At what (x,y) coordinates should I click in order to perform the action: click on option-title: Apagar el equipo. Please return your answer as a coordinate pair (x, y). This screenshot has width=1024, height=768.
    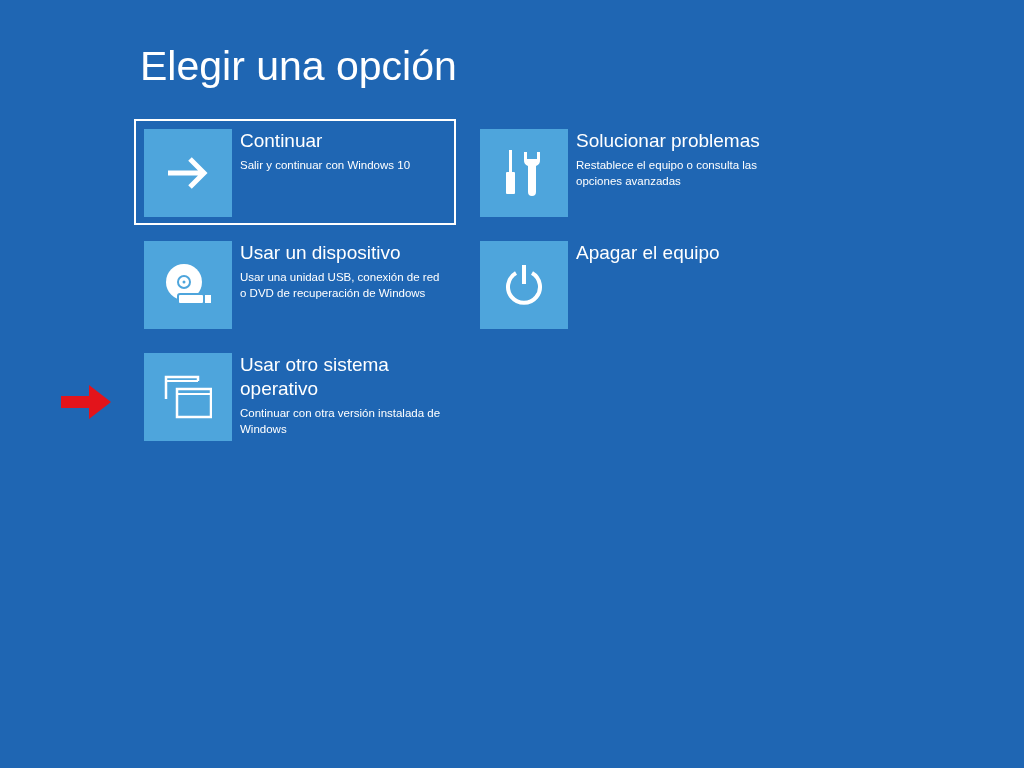
    Looking at the image, I should click on (648, 253).